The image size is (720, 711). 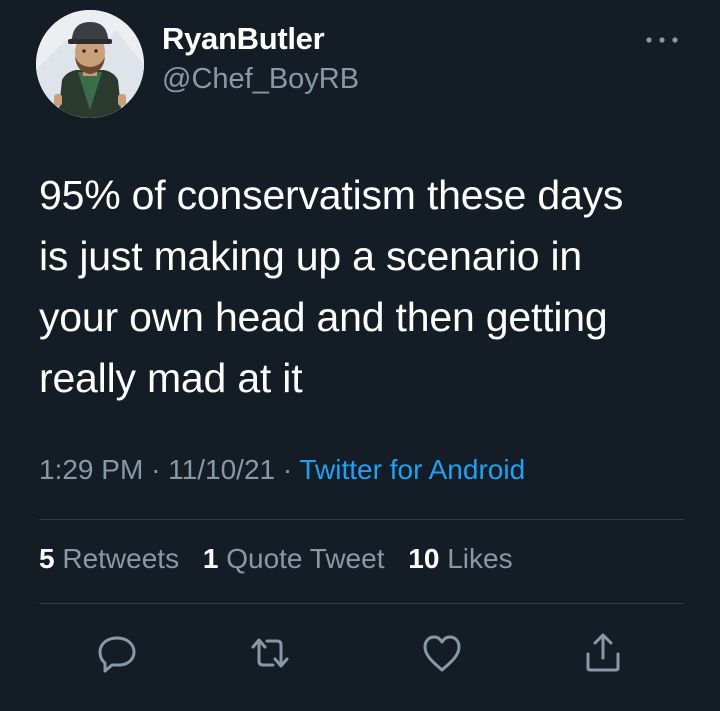 I want to click on retweets-count: 5, so click(x=47, y=558).